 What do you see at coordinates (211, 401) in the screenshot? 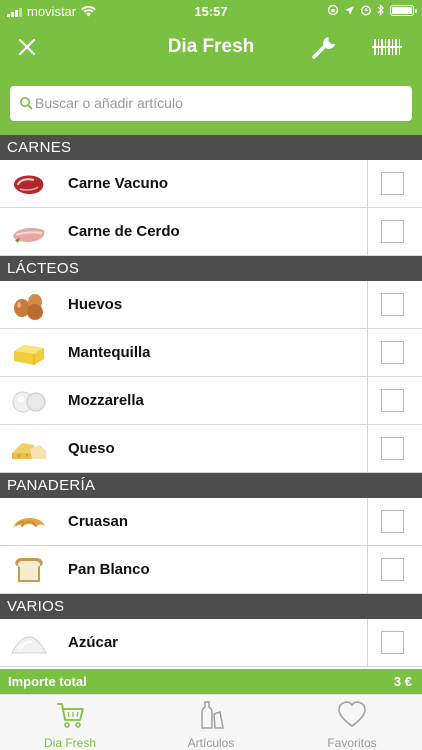
I see `list-item: Mozzarella` at bounding box center [211, 401].